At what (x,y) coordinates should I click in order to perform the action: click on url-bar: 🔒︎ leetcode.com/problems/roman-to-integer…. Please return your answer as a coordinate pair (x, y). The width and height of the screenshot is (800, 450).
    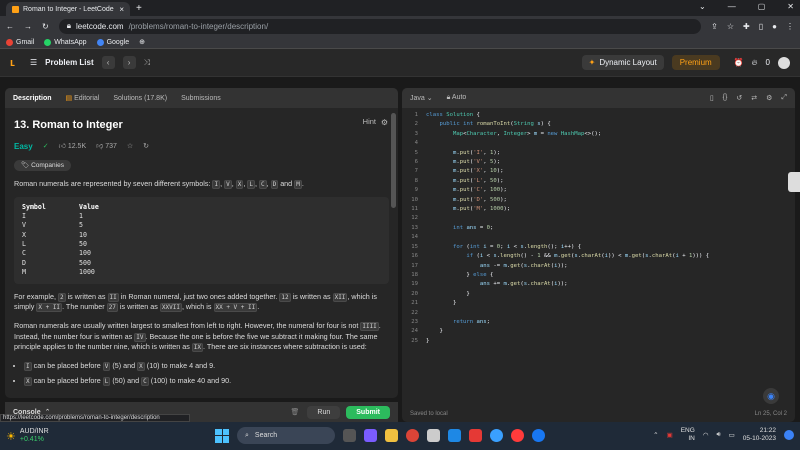
    Looking at the image, I should click on (380, 26).